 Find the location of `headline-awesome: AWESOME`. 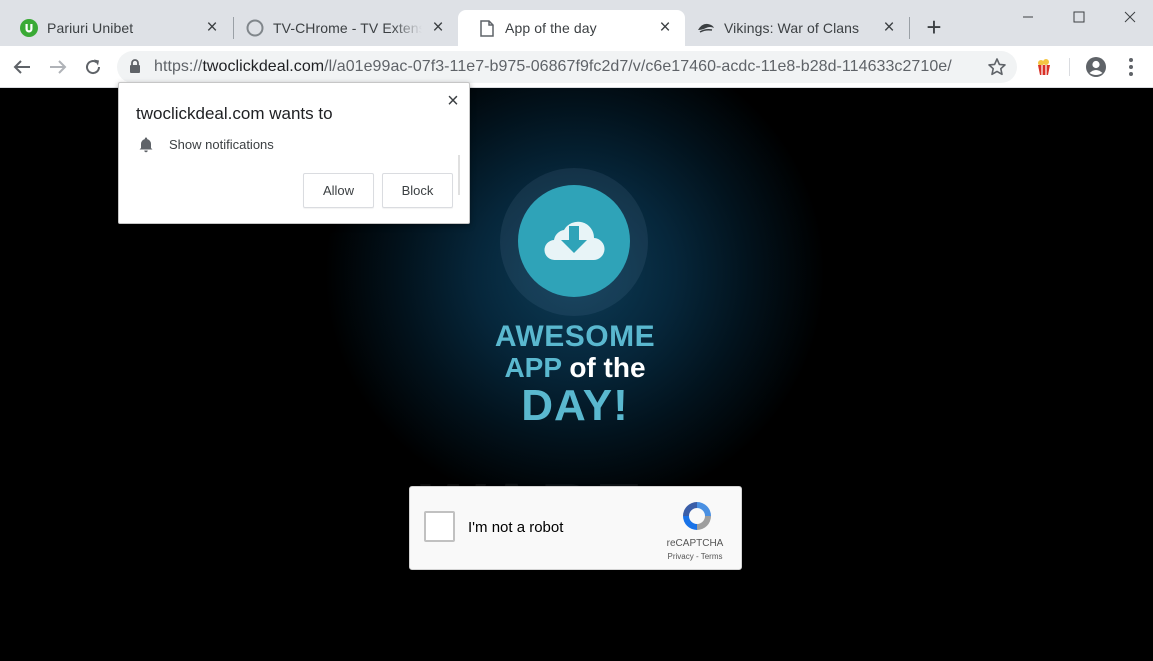

headline-awesome: AWESOME is located at coordinates (575, 336).